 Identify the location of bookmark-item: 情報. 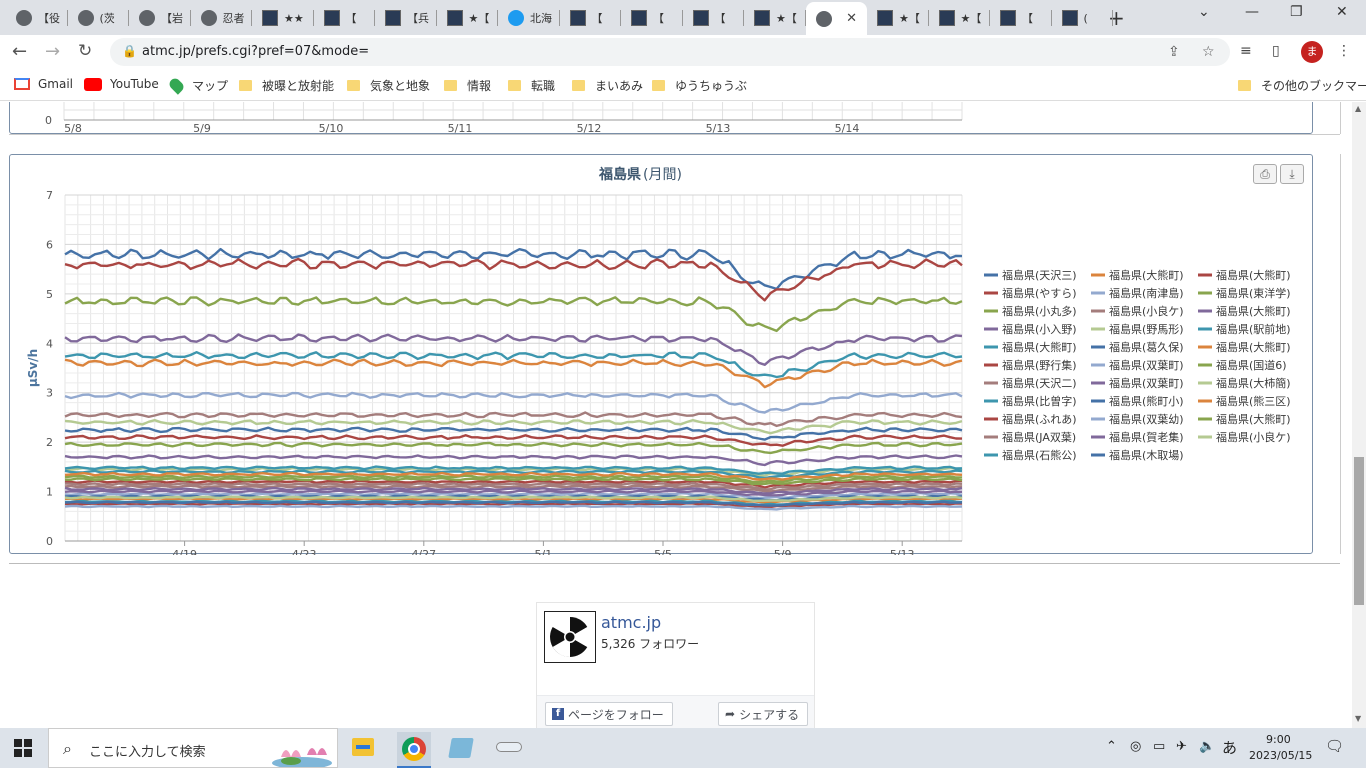
(467, 85).